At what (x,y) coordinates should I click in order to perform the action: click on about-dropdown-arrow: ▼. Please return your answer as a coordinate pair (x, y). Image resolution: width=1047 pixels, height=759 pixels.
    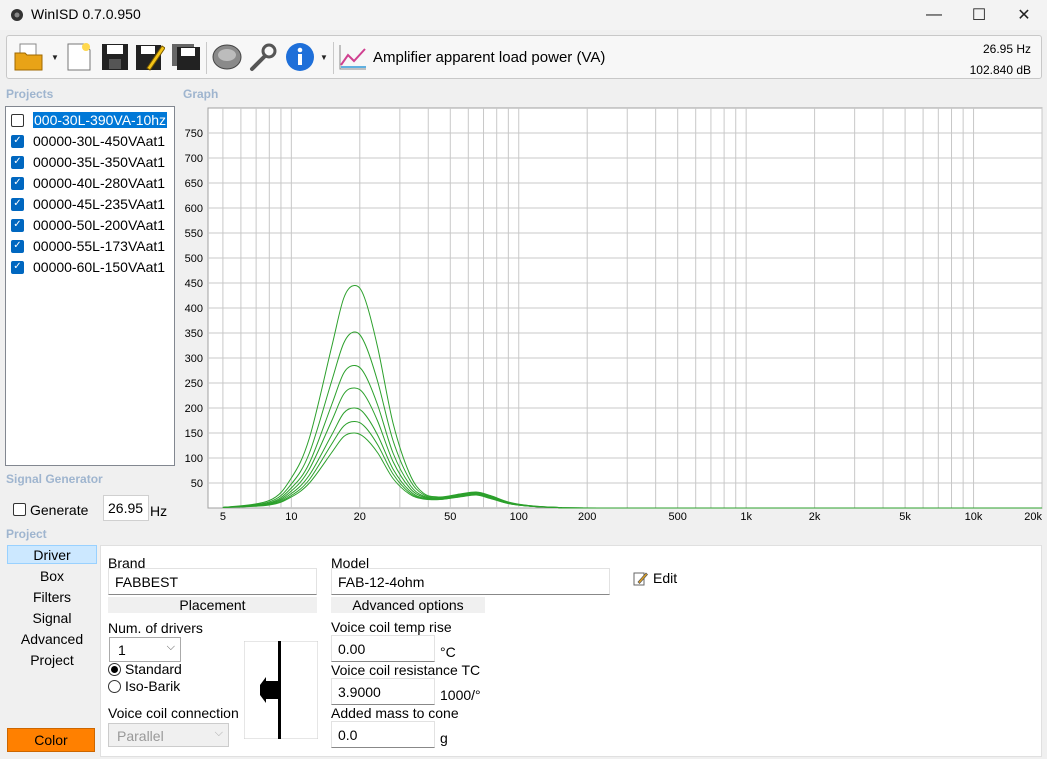
    Looking at the image, I should click on (324, 57).